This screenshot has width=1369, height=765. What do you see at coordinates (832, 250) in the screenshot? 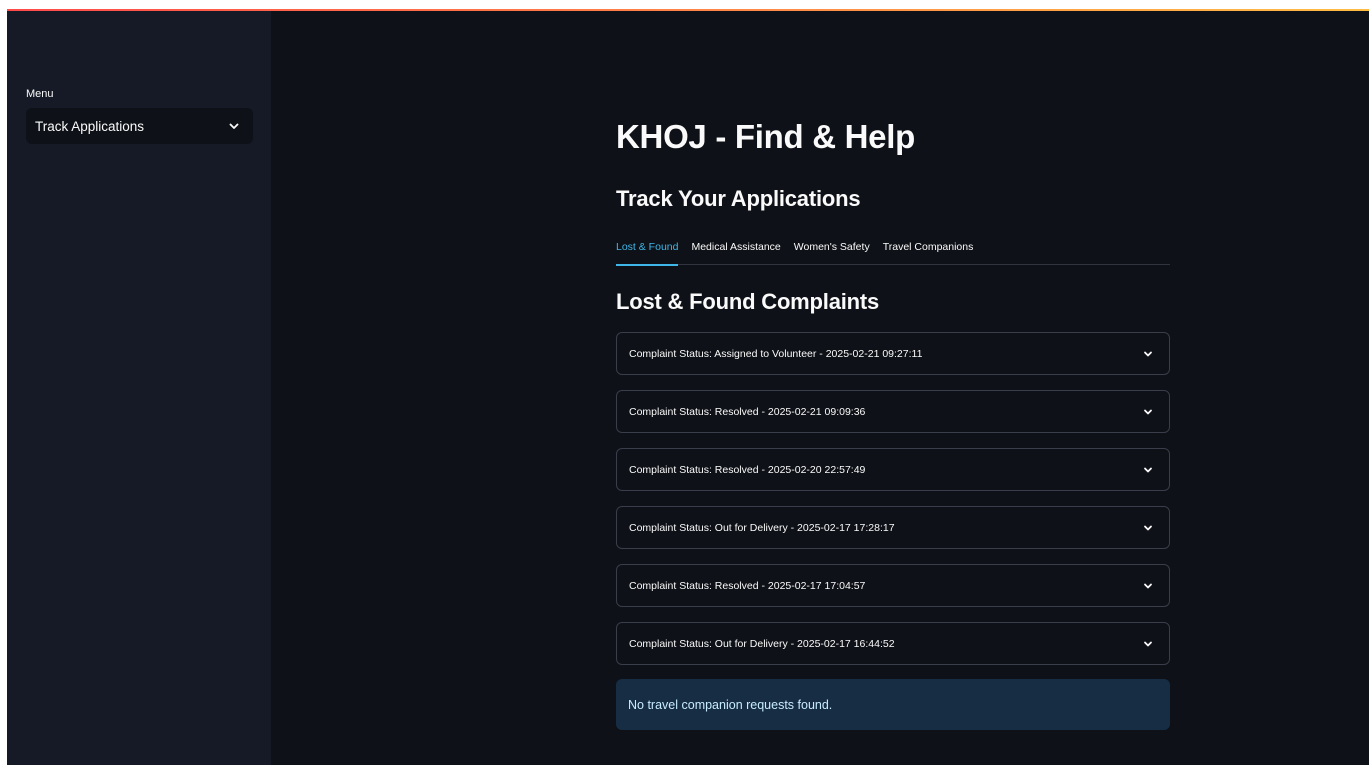
I see `tab-womens-safety: Women's Safety` at bounding box center [832, 250].